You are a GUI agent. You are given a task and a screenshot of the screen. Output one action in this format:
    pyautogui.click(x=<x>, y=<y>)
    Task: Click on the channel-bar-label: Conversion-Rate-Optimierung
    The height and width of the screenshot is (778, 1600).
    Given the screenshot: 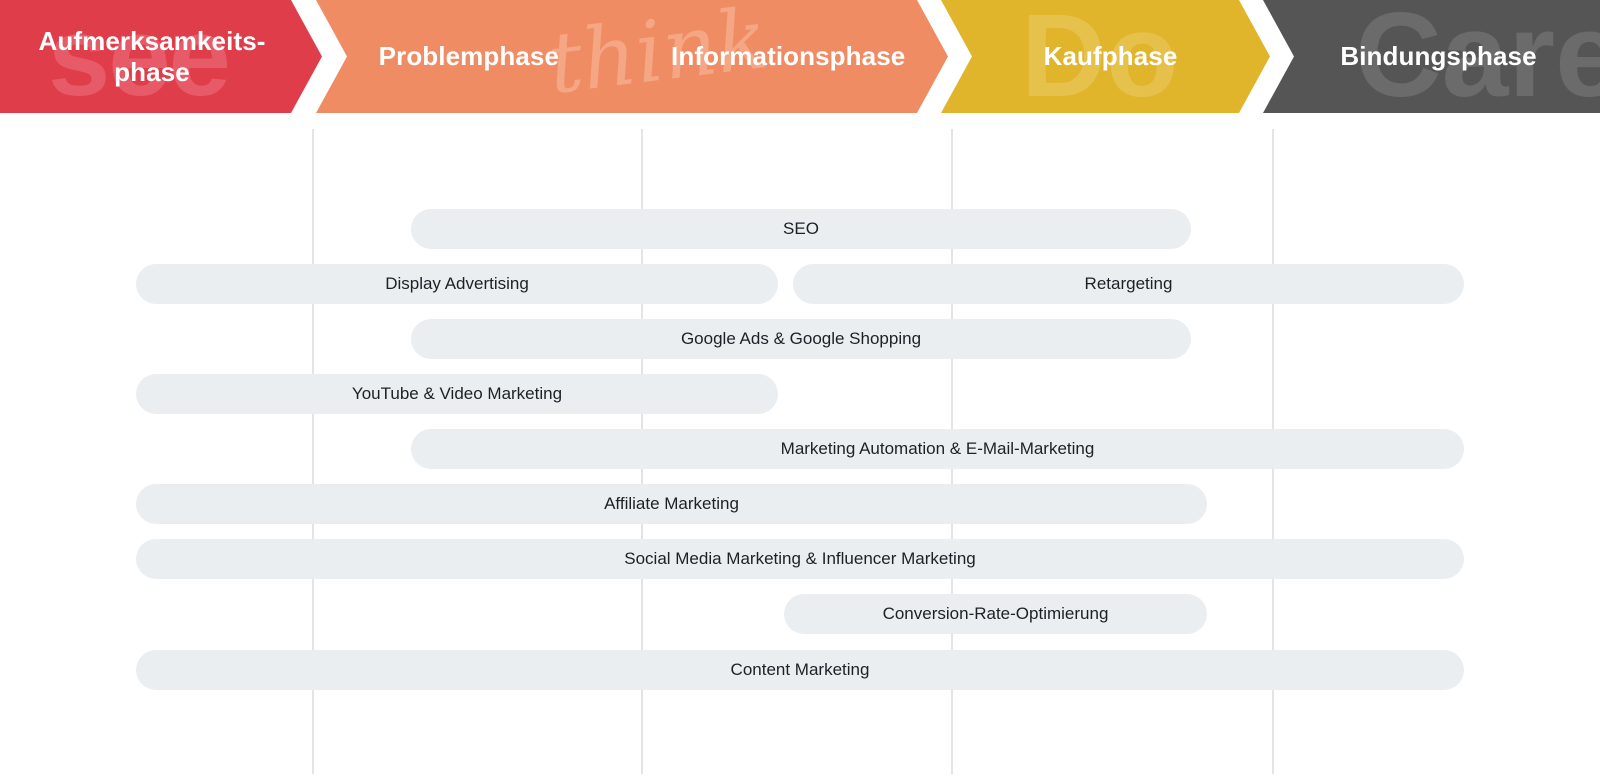 What is the action you would take?
    pyautogui.click(x=995, y=613)
    